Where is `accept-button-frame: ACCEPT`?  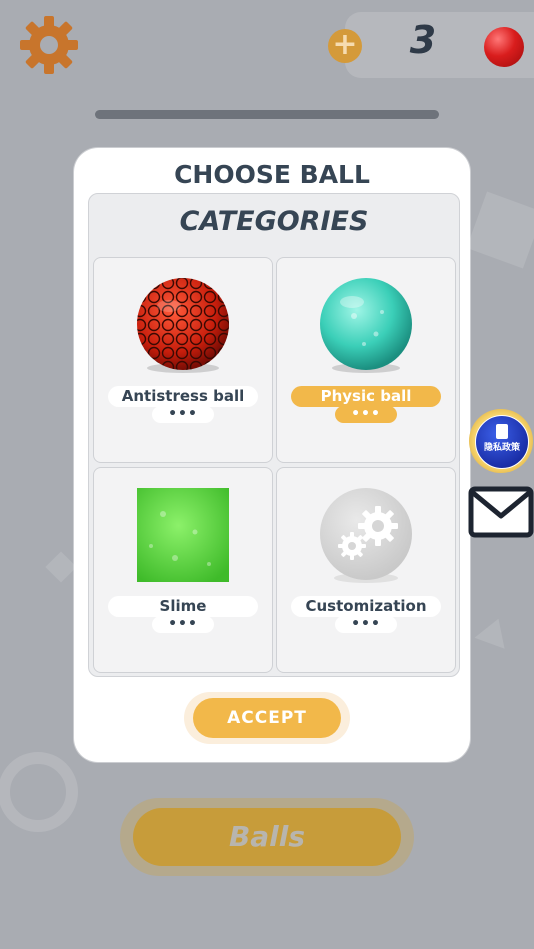
accept-button-frame: ACCEPT is located at coordinates (267, 718).